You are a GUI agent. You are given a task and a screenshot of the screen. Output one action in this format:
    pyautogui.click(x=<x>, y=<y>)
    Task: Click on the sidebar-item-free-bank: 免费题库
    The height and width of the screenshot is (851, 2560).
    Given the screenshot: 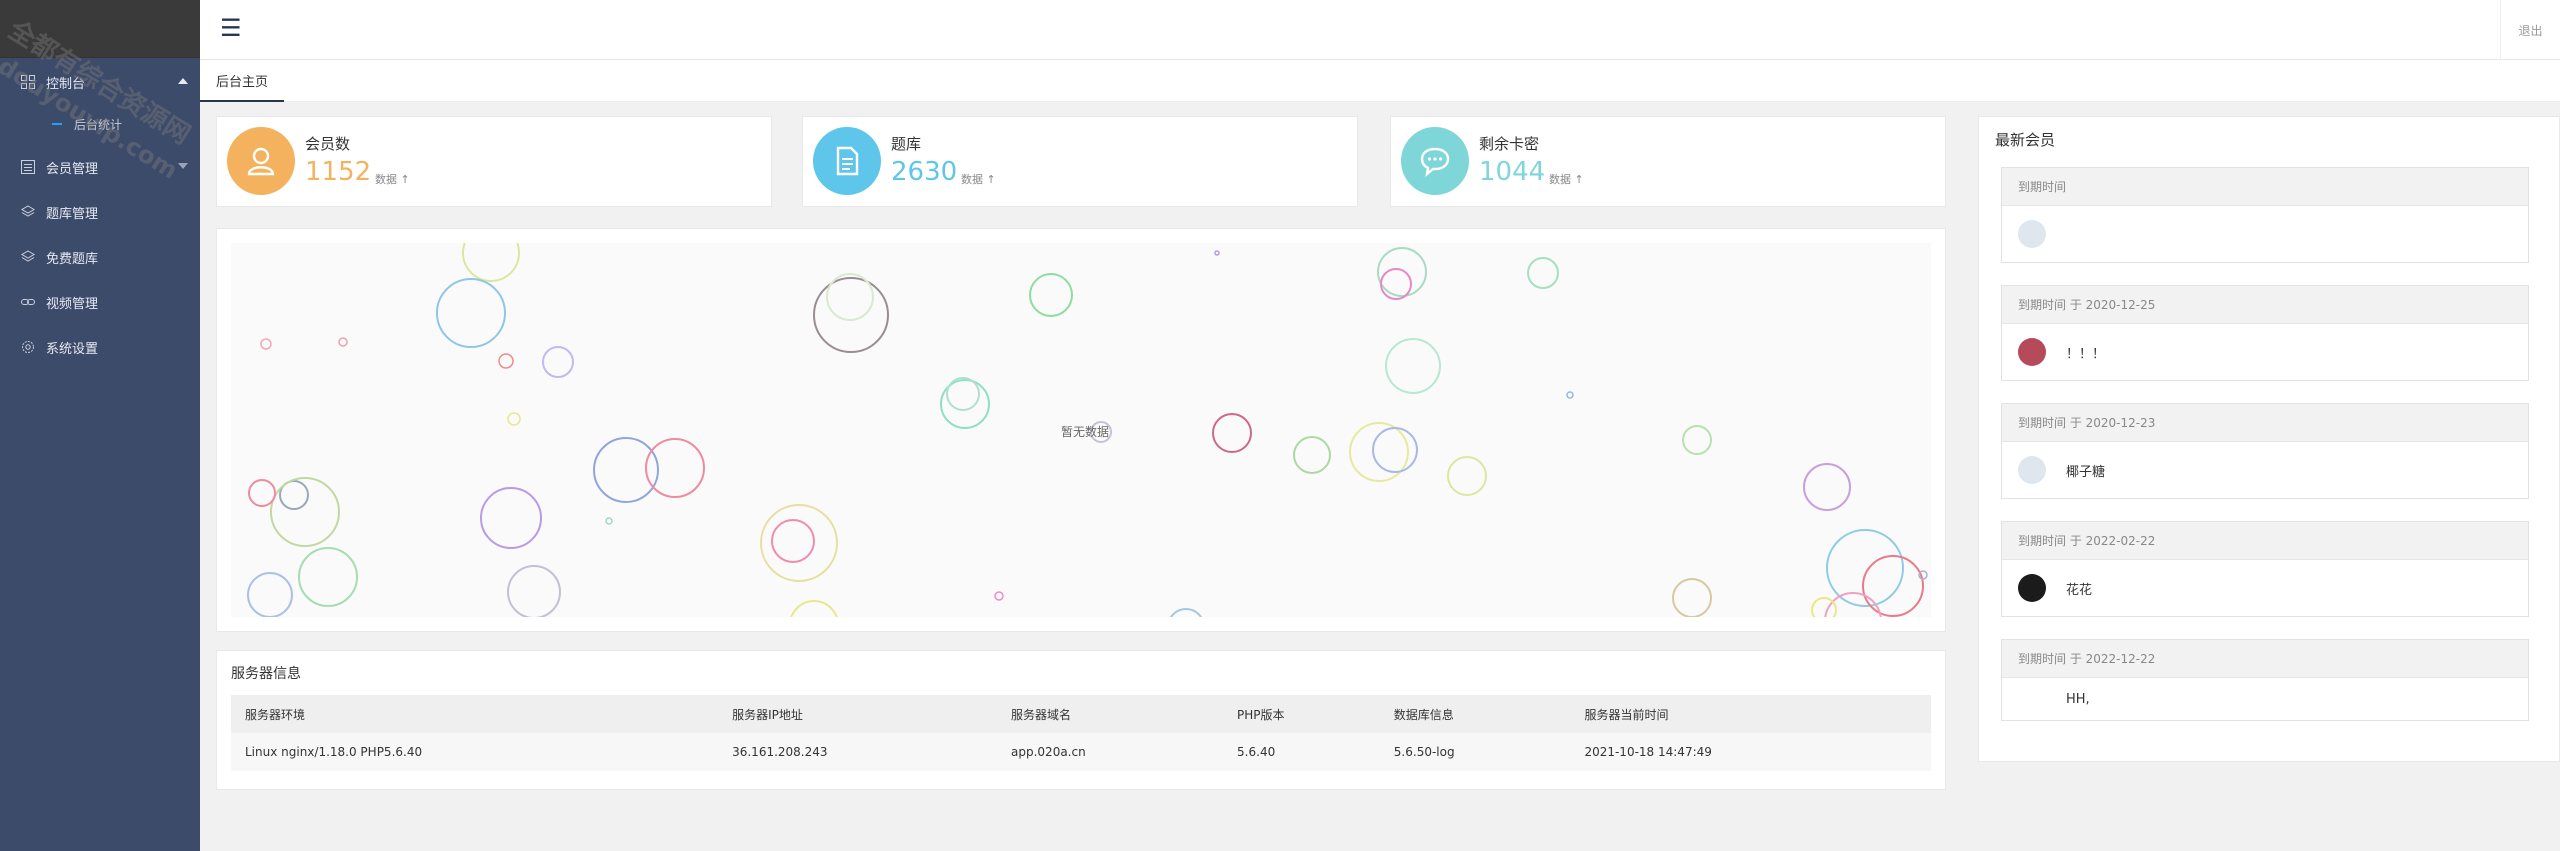 What is the action you would take?
    pyautogui.click(x=100, y=257)
    